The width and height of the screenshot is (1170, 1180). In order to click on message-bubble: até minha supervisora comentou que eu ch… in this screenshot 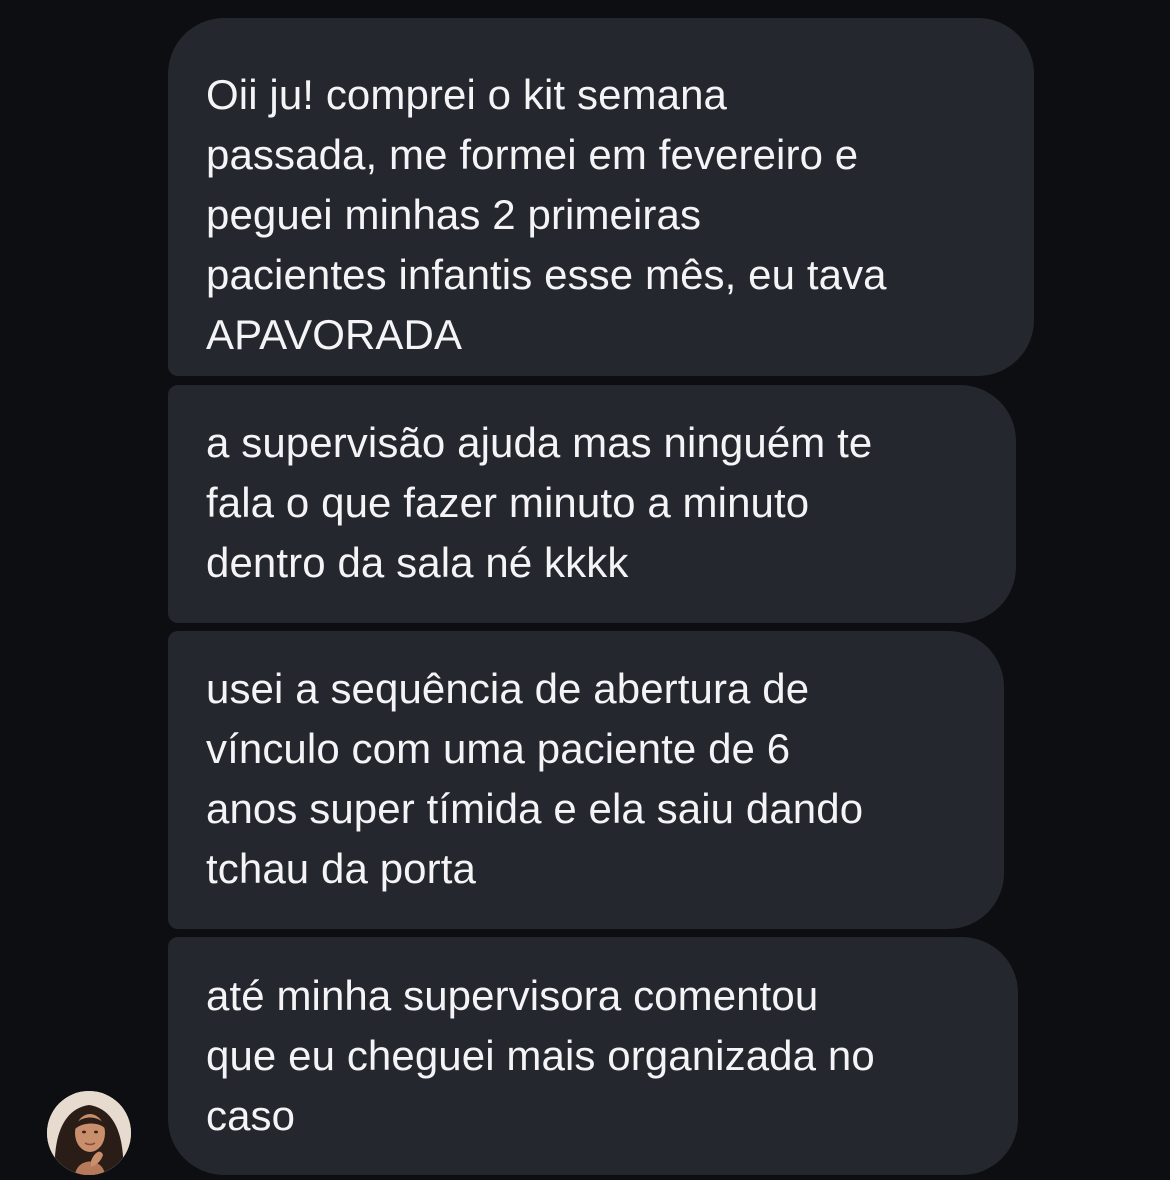, I will do `click(593, 1056)`.